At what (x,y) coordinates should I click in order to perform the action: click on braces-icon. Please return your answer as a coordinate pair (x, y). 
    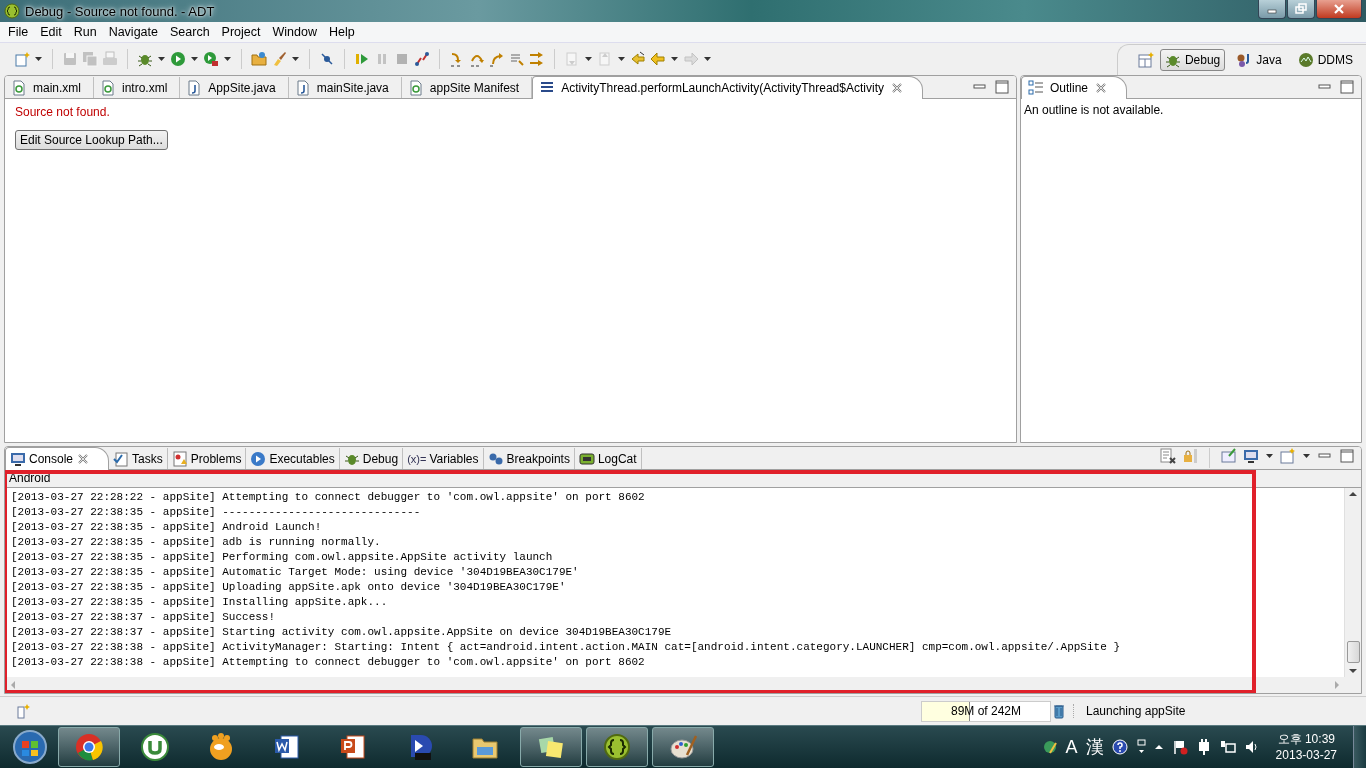
    Looking at the image, I should click on (617, 747).